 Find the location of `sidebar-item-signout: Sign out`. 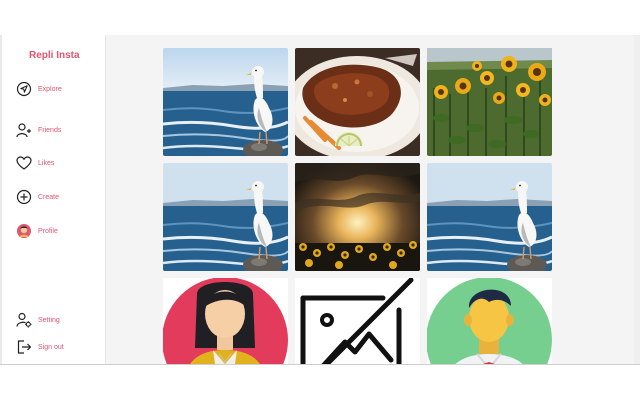

sidebar-item-signout: Sign out is located at coordinates (40, 347).